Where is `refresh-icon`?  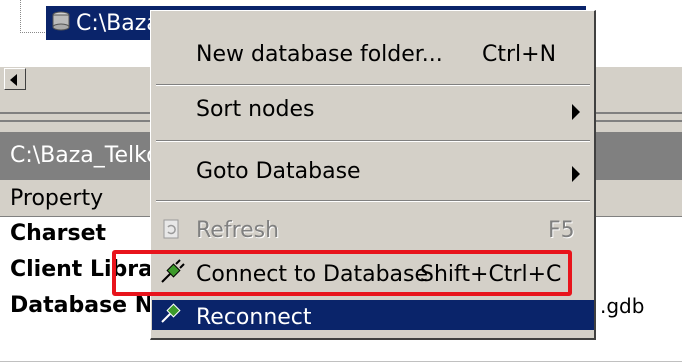 refresh-icon is located at coordinates (171, 229).